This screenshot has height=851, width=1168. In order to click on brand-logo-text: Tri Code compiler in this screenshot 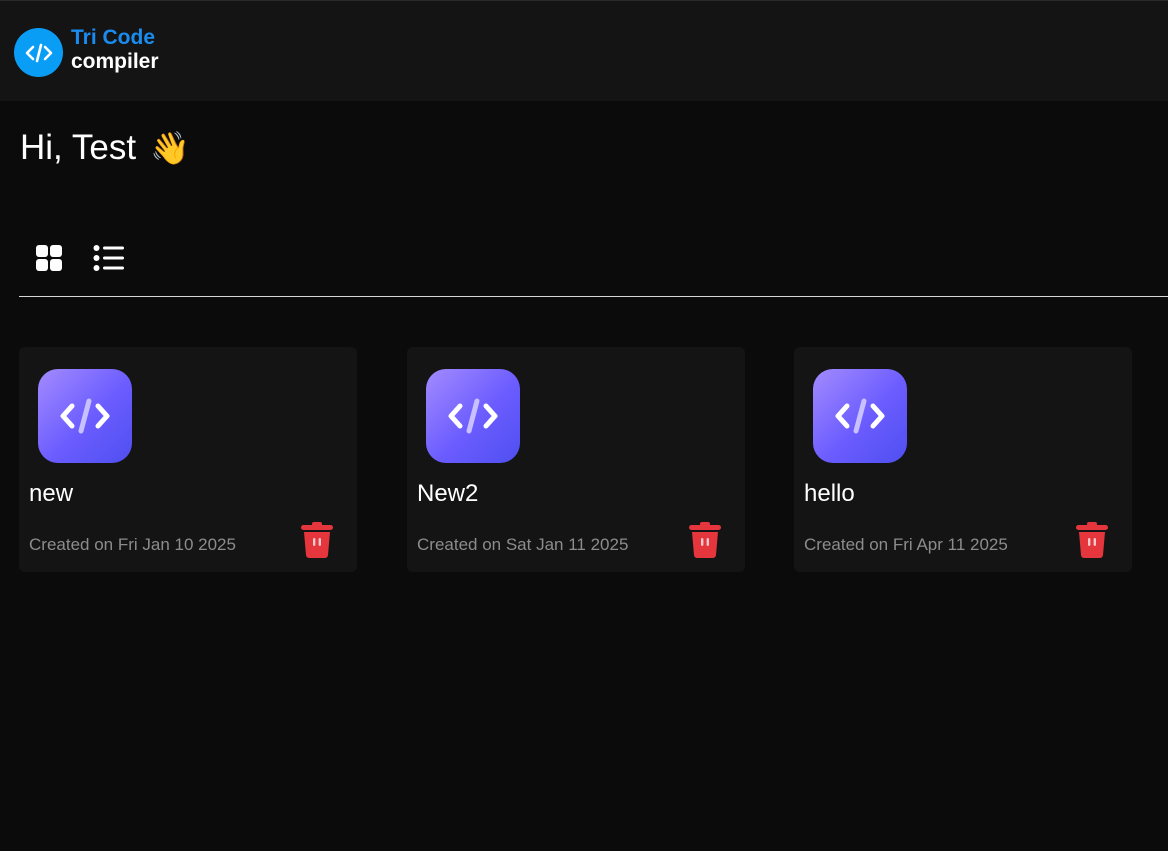, I will do `click(115, 49)`.